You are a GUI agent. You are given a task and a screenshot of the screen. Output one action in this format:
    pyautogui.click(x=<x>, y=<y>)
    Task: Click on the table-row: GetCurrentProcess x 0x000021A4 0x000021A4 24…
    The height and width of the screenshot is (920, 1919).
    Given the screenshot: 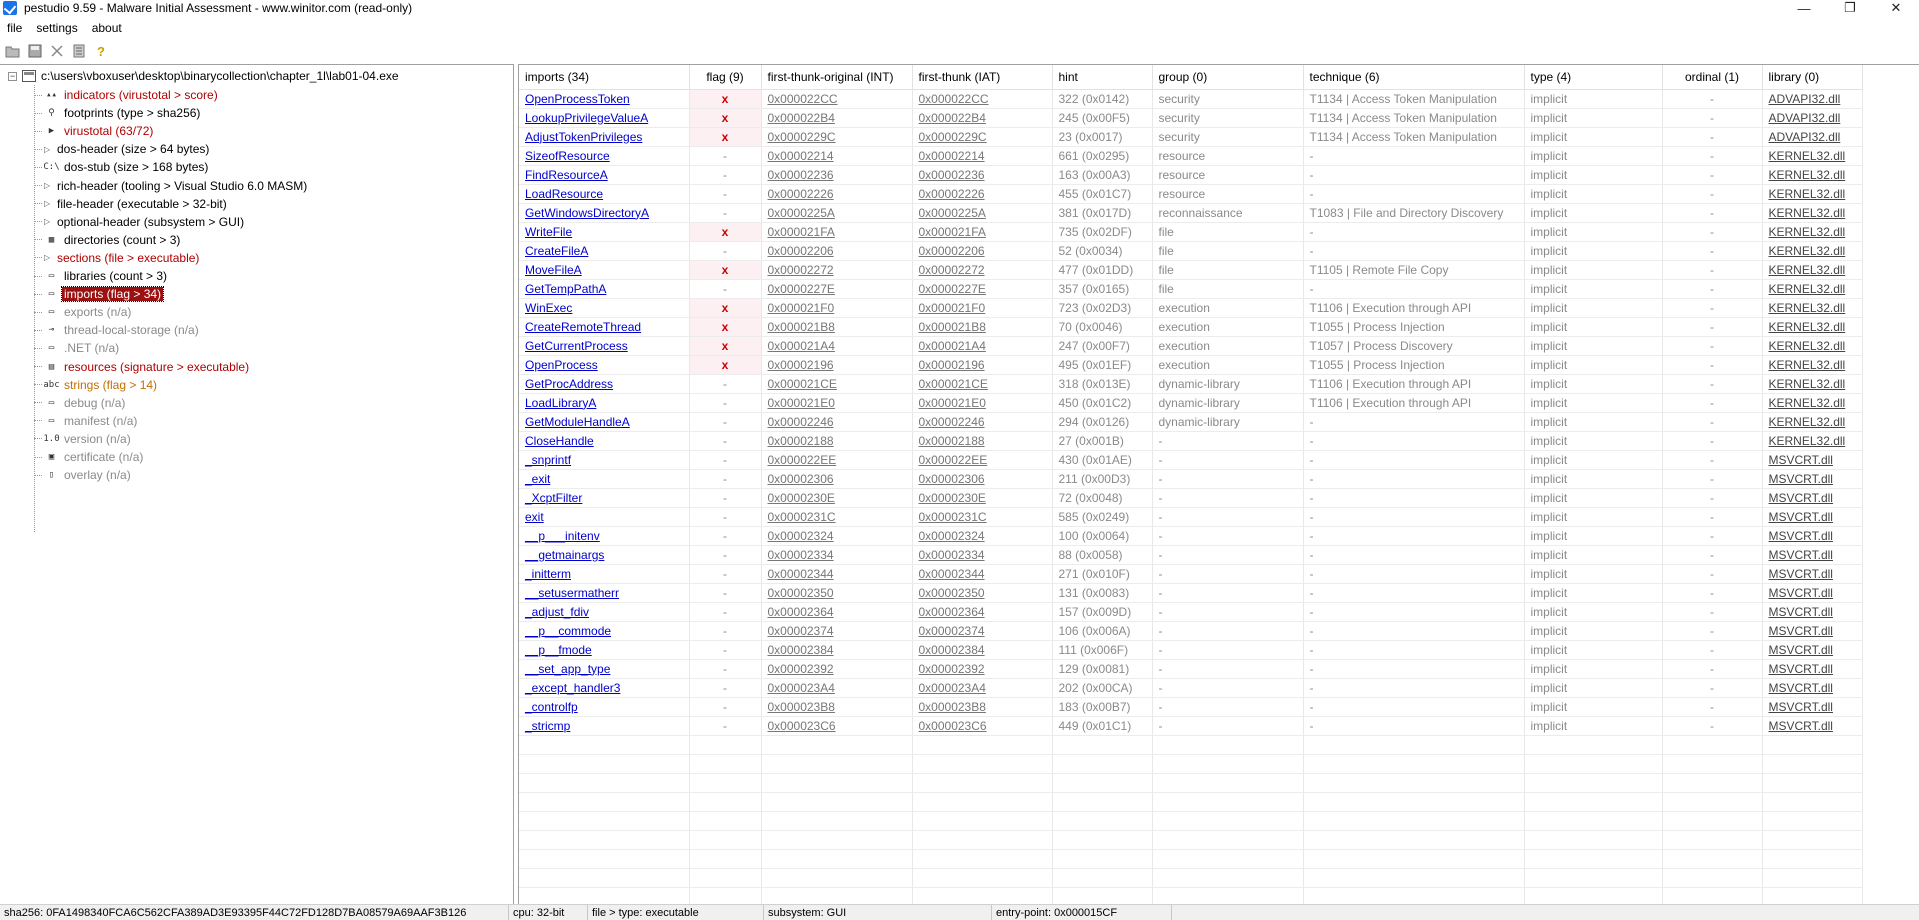 What is the action you would take?
    pyautogui.click(x=1191, y=346)
    